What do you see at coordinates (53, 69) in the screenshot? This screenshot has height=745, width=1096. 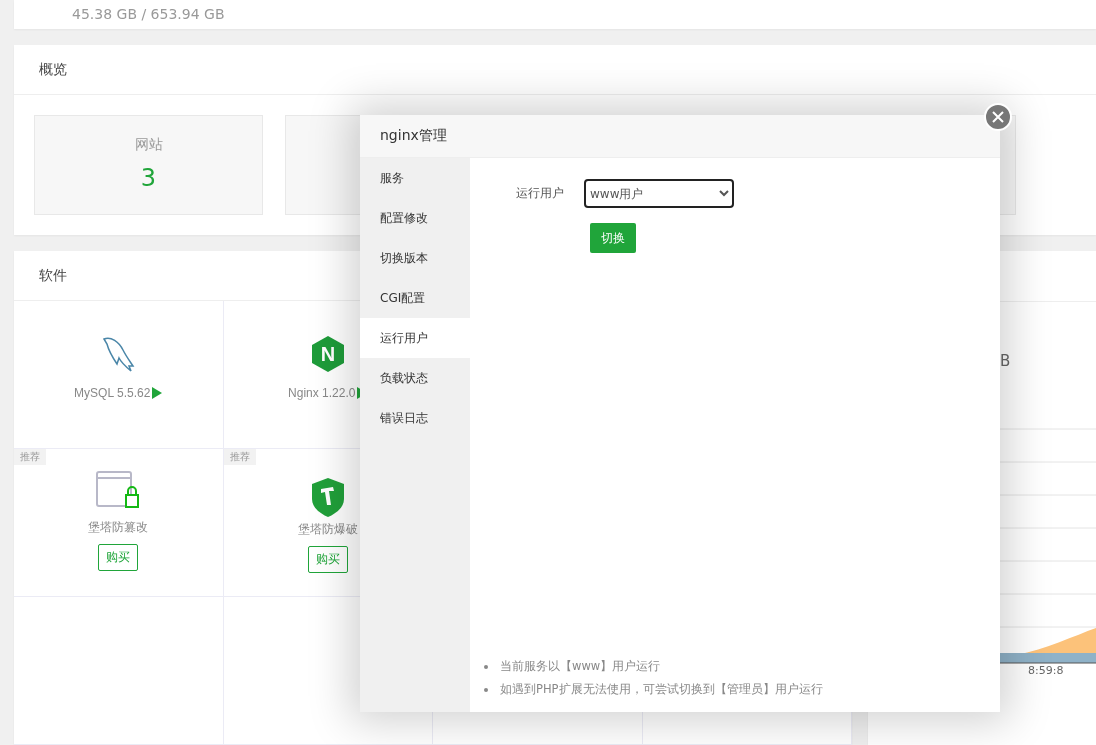 I see `overview-title: 概览` at bounding box center [53, 69].